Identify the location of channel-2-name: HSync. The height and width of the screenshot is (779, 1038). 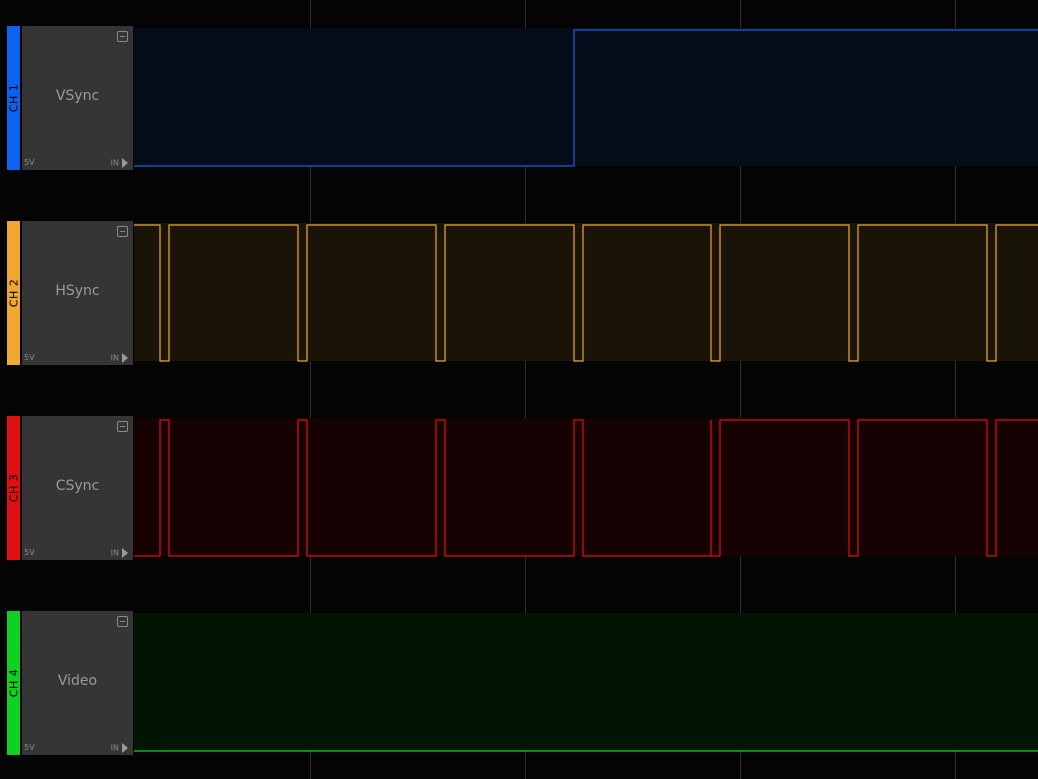
(77, 291).